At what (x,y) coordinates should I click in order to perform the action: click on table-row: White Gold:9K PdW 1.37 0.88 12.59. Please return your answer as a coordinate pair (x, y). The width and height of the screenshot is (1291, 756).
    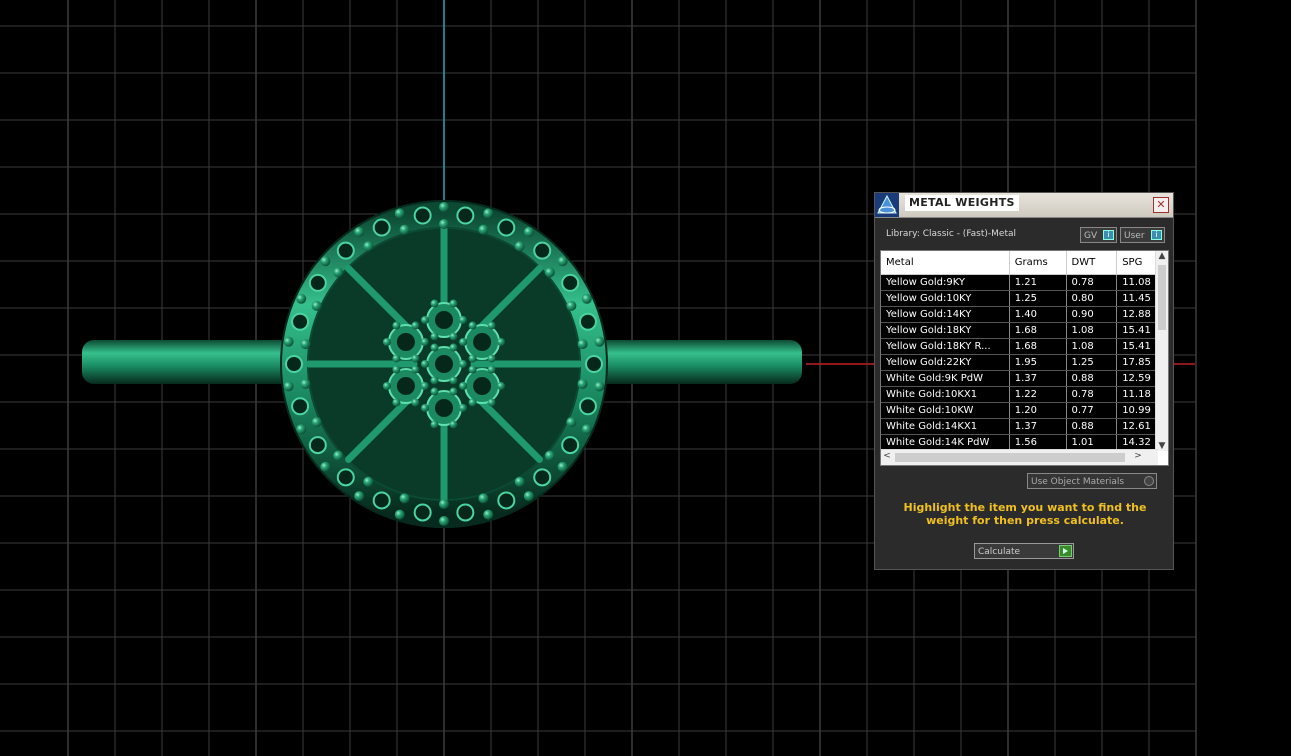
    Looking at the image, I should click on (1024, 378).